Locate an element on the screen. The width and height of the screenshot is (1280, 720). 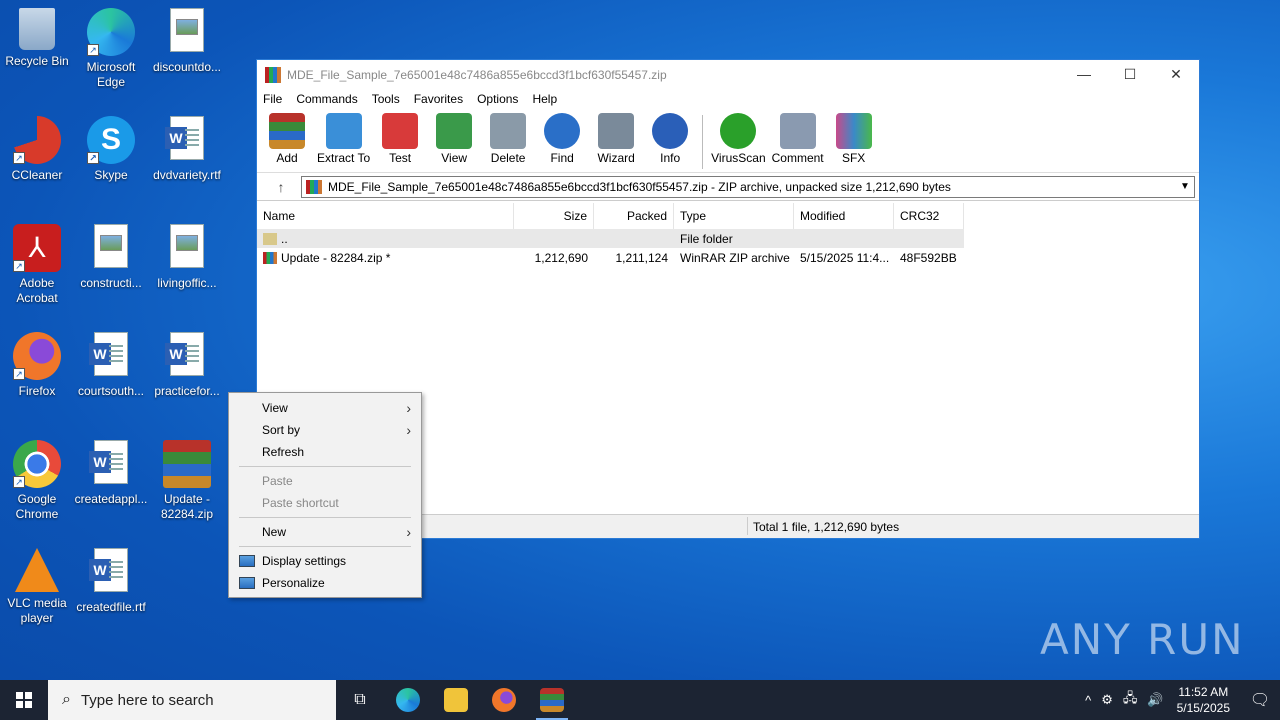
up-arrow-icon: ↑ is located at coordinates (281, 187).